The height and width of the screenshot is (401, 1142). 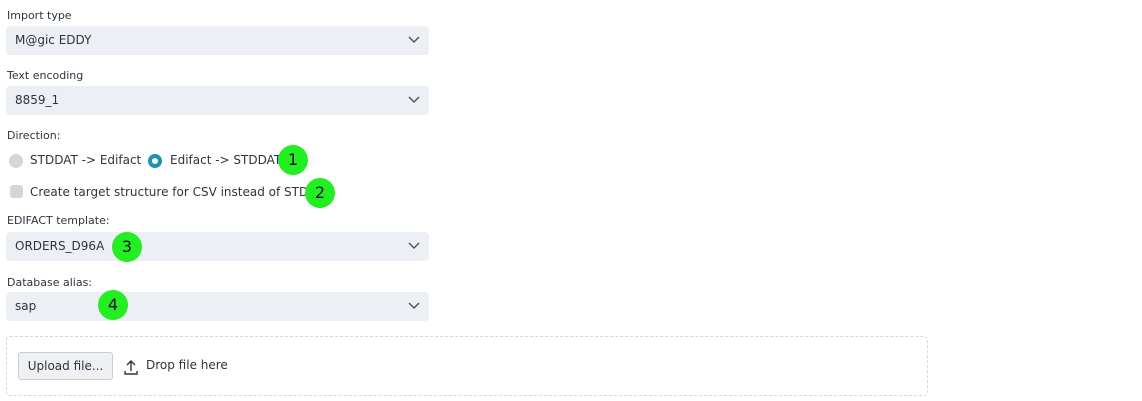 I want to click on text-encoding-select: 8859_1, so click(x=217, y=100).